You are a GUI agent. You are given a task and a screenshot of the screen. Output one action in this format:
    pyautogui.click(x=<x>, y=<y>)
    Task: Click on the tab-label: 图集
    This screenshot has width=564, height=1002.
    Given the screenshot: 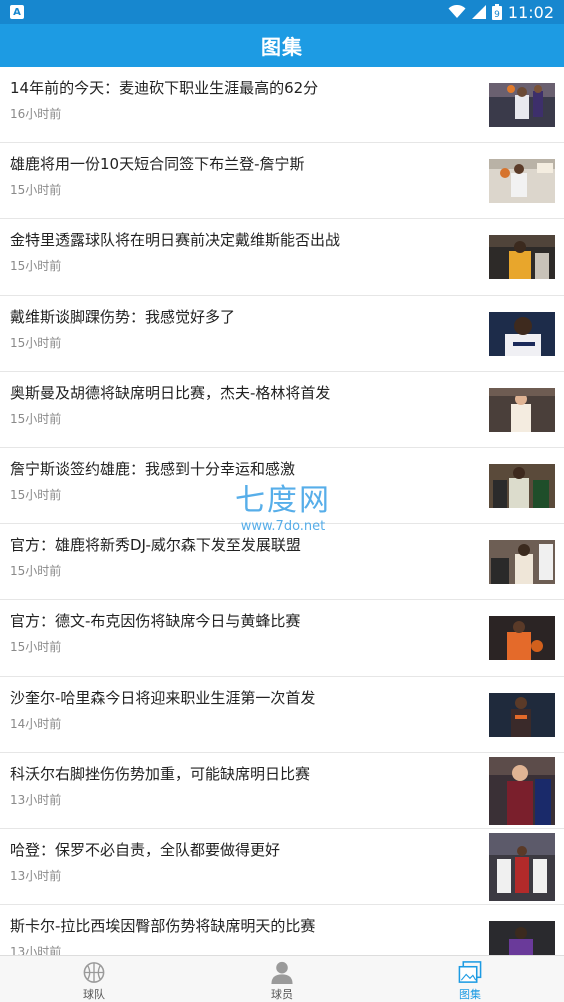 What is the action you would take?
    pyautogui.click(x=470, y=994)
    